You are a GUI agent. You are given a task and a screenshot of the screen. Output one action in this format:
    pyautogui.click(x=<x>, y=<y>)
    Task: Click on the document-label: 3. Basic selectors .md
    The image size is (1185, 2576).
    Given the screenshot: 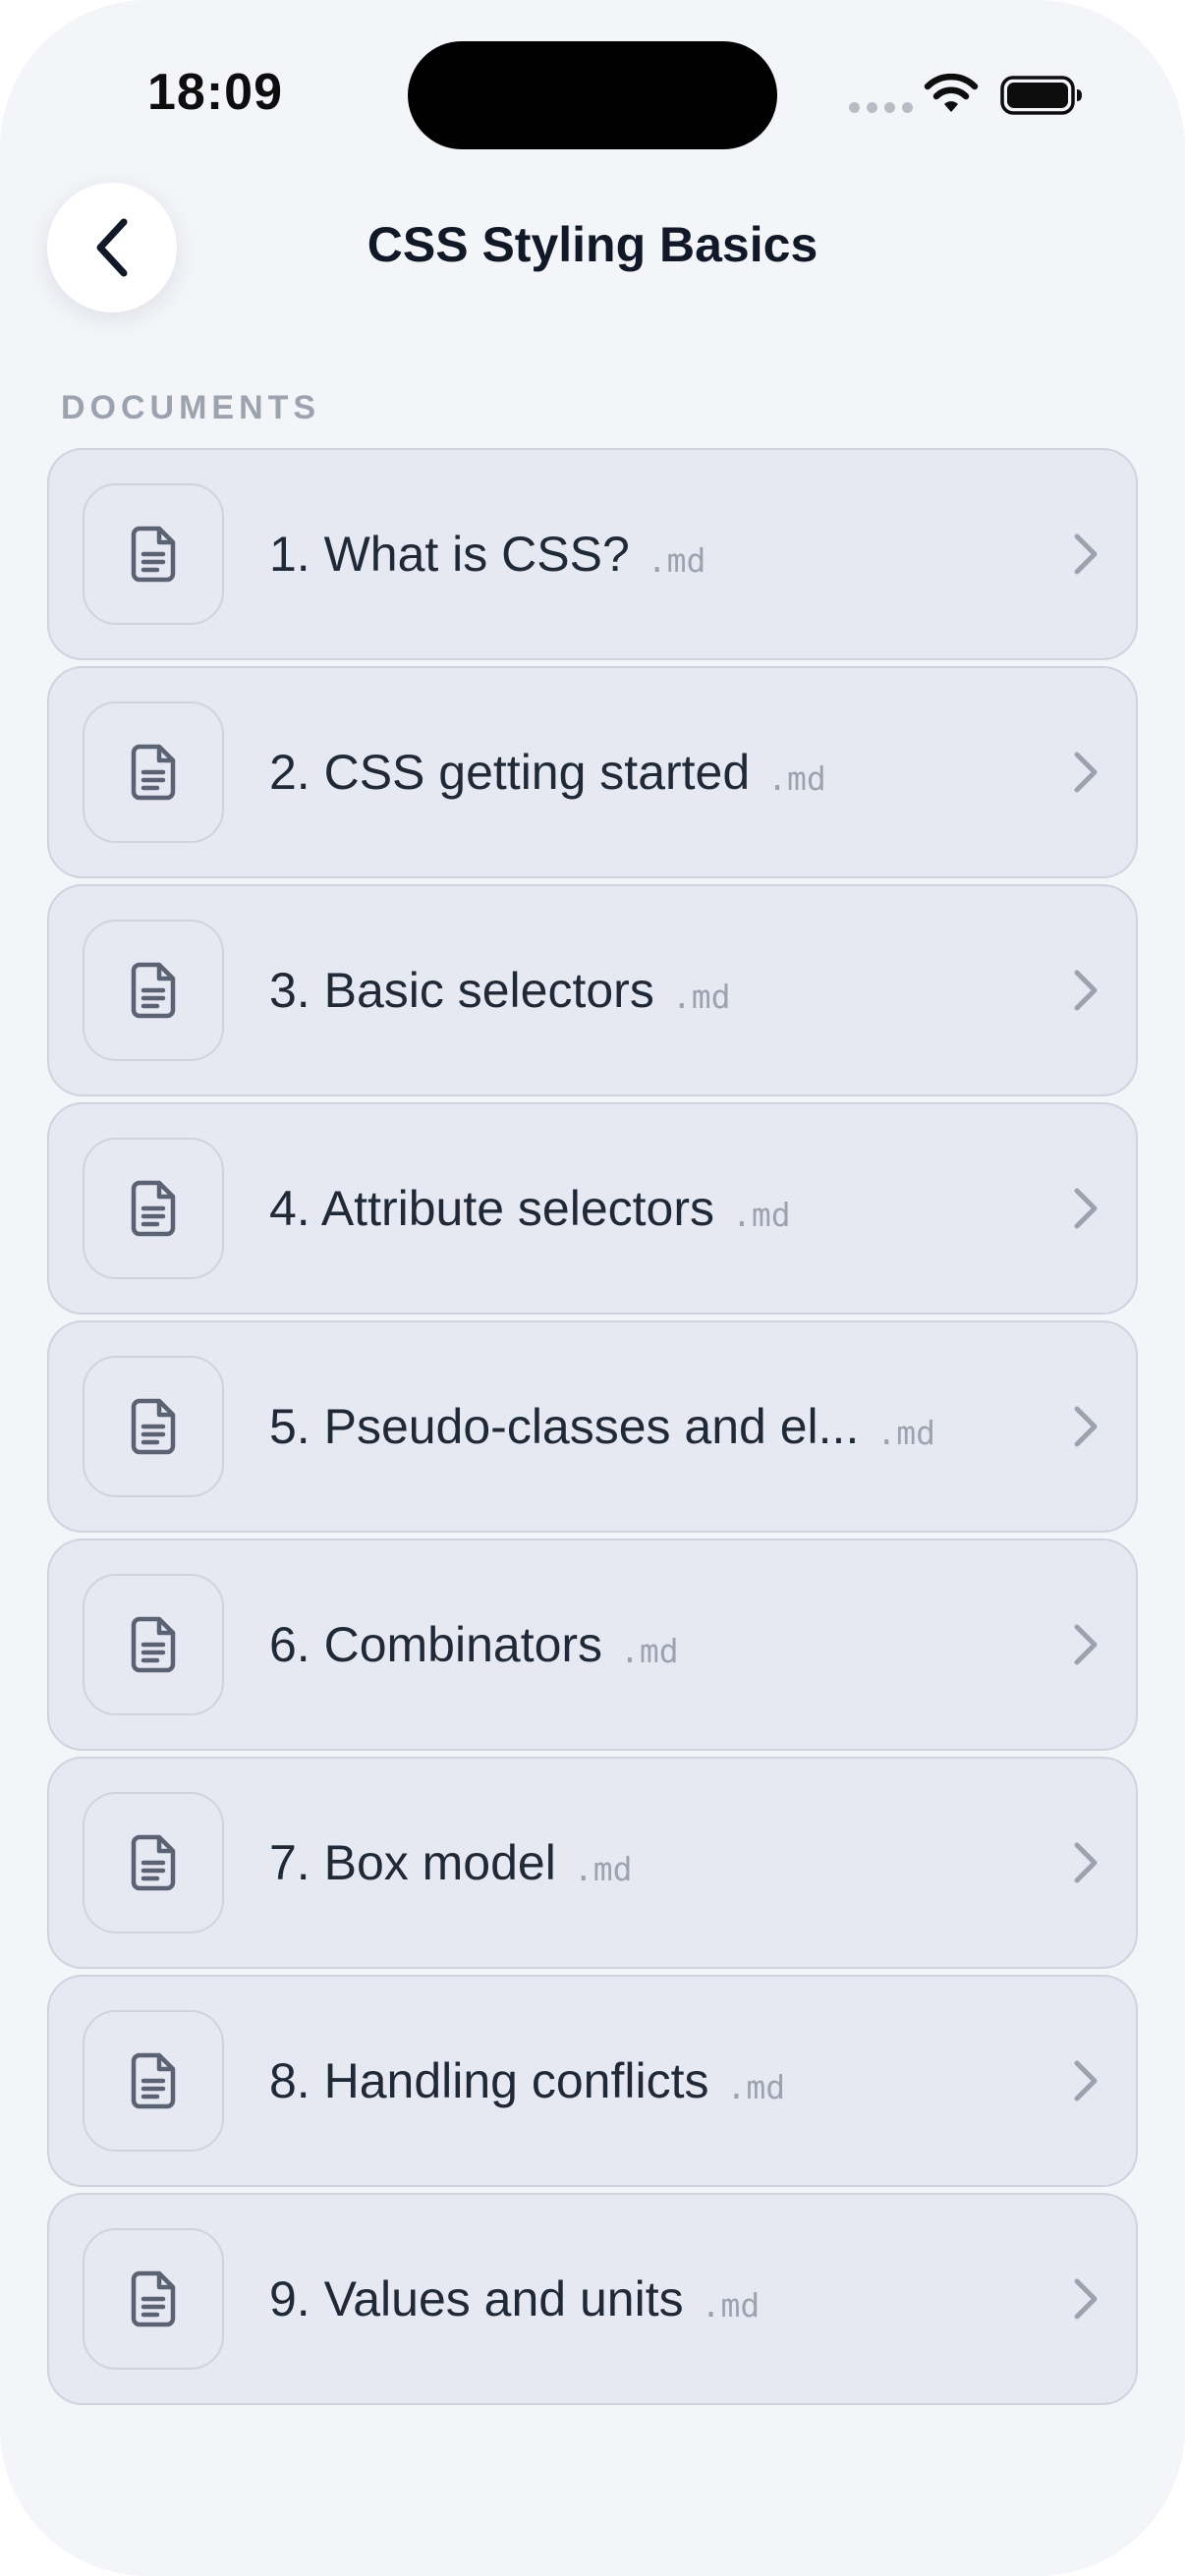 What is the action you would take?
    pyautogui.click(x=500, y=990)
    